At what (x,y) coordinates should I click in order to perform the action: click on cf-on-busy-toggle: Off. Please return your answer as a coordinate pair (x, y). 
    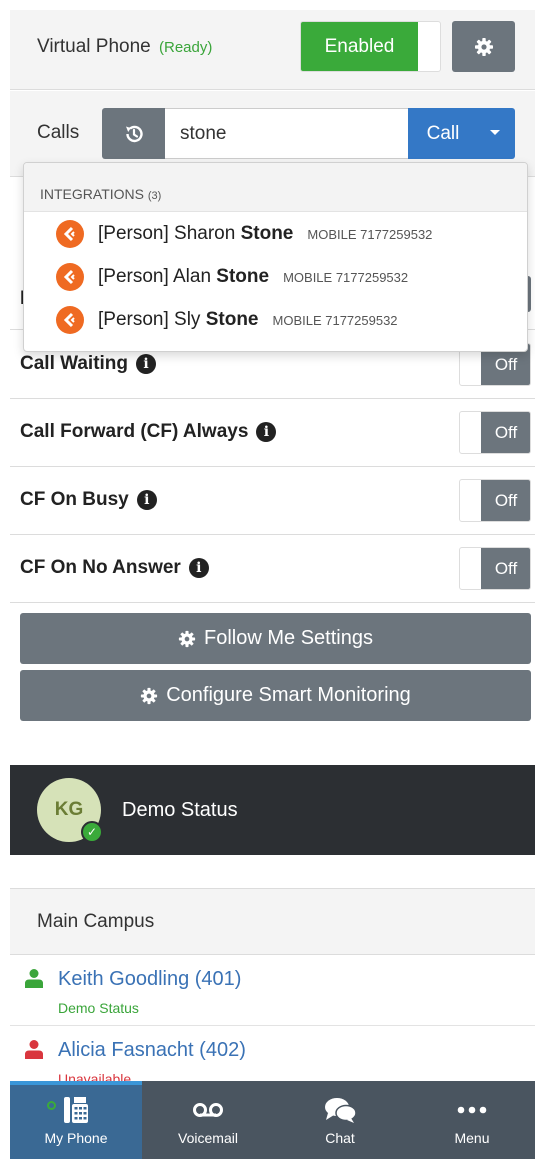
    Looking at the image, I should click on (495, 500).